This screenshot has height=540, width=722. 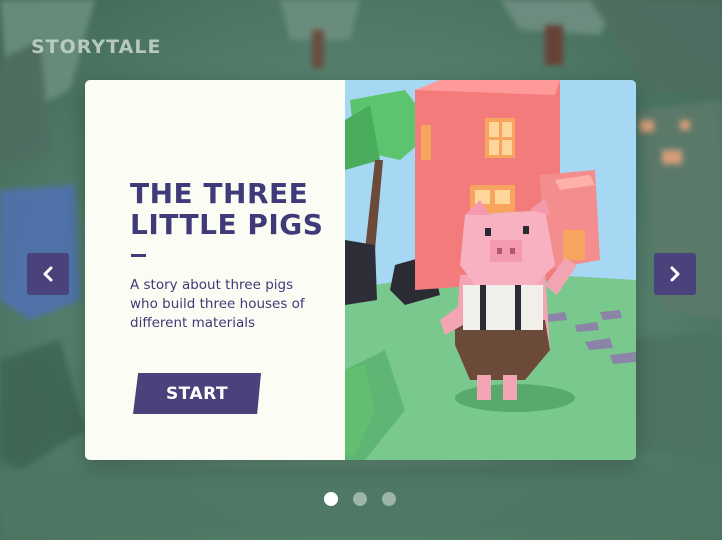 I want to click on next-story-button, so click(x=675, y=274).